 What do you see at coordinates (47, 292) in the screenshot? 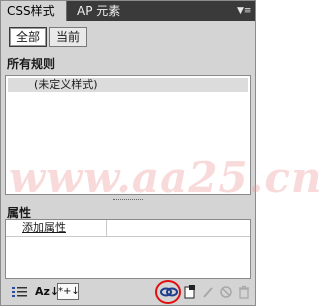
I see `alphabetical-view-icon: Az↓` at bounding box center [47, 292].